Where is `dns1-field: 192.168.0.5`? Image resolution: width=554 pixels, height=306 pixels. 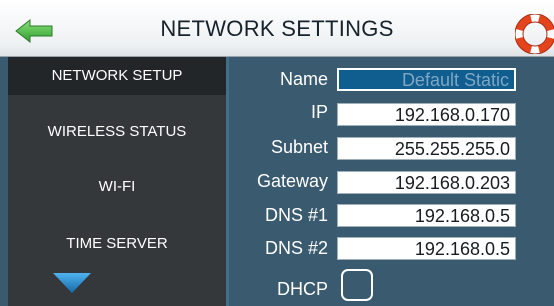
dns1-field: 192.168.0.5 is located at coordinates (426, 215).